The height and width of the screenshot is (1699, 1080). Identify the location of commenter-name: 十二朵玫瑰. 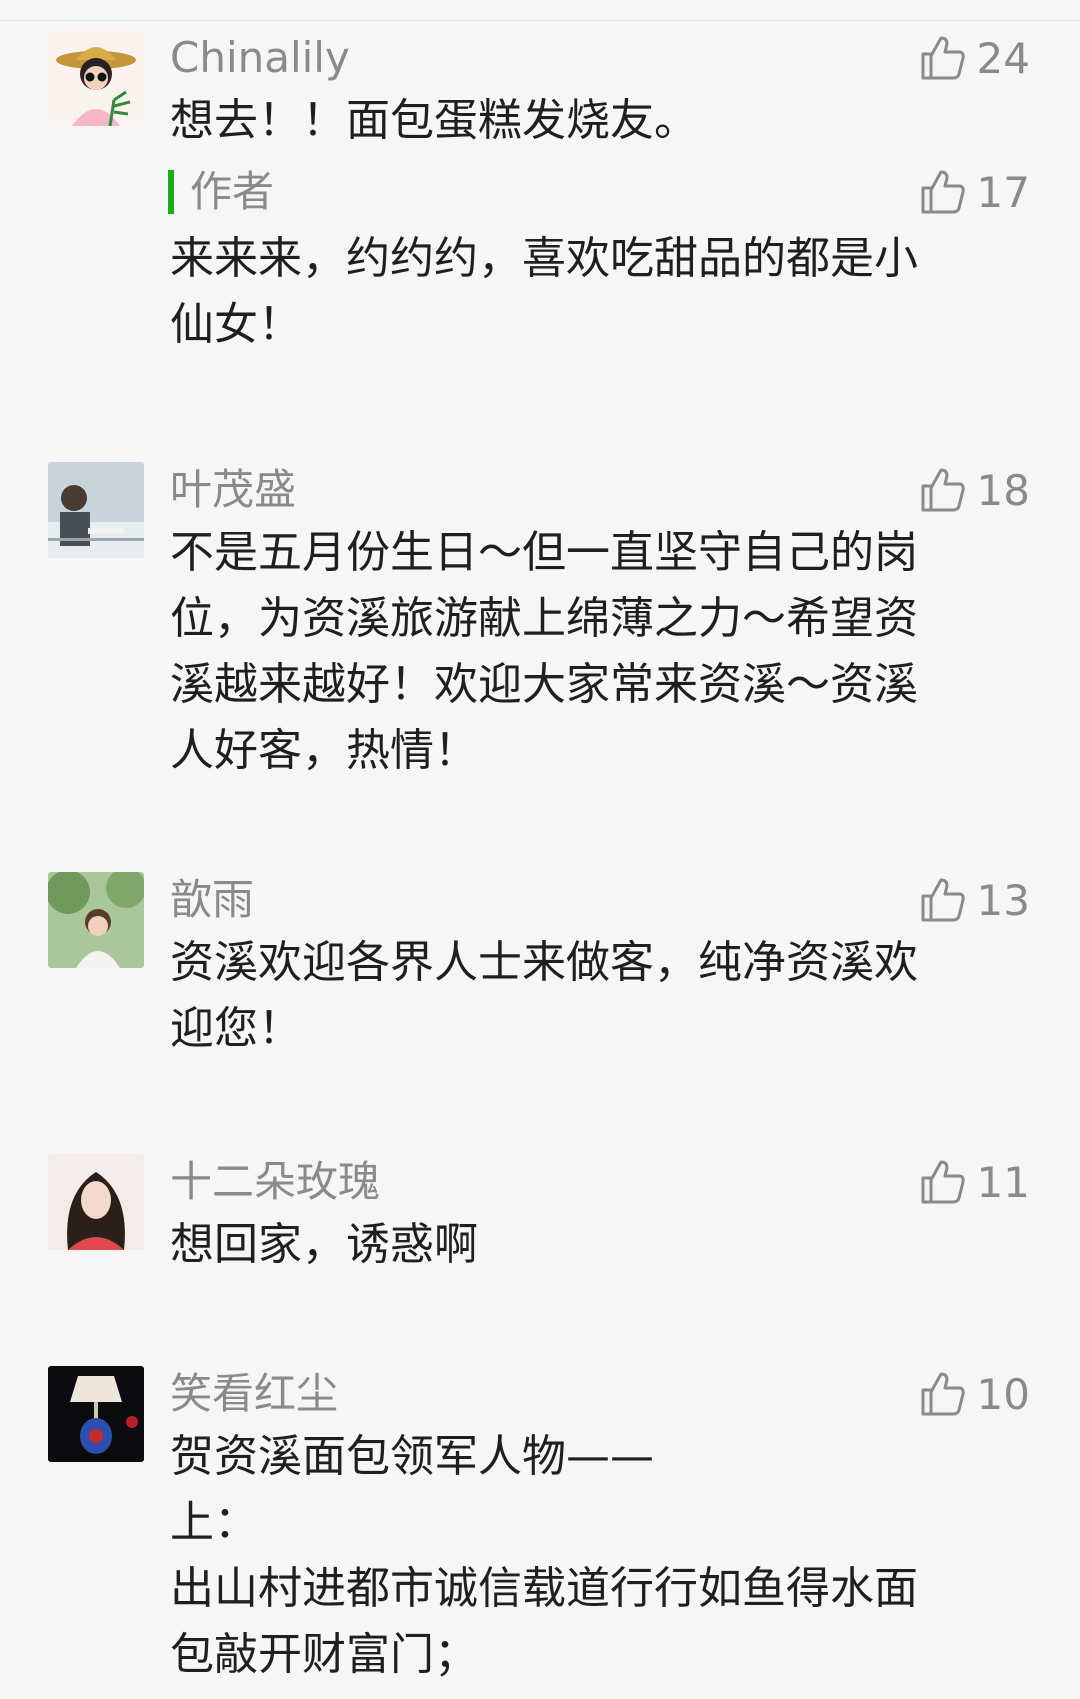
(275, 1182).